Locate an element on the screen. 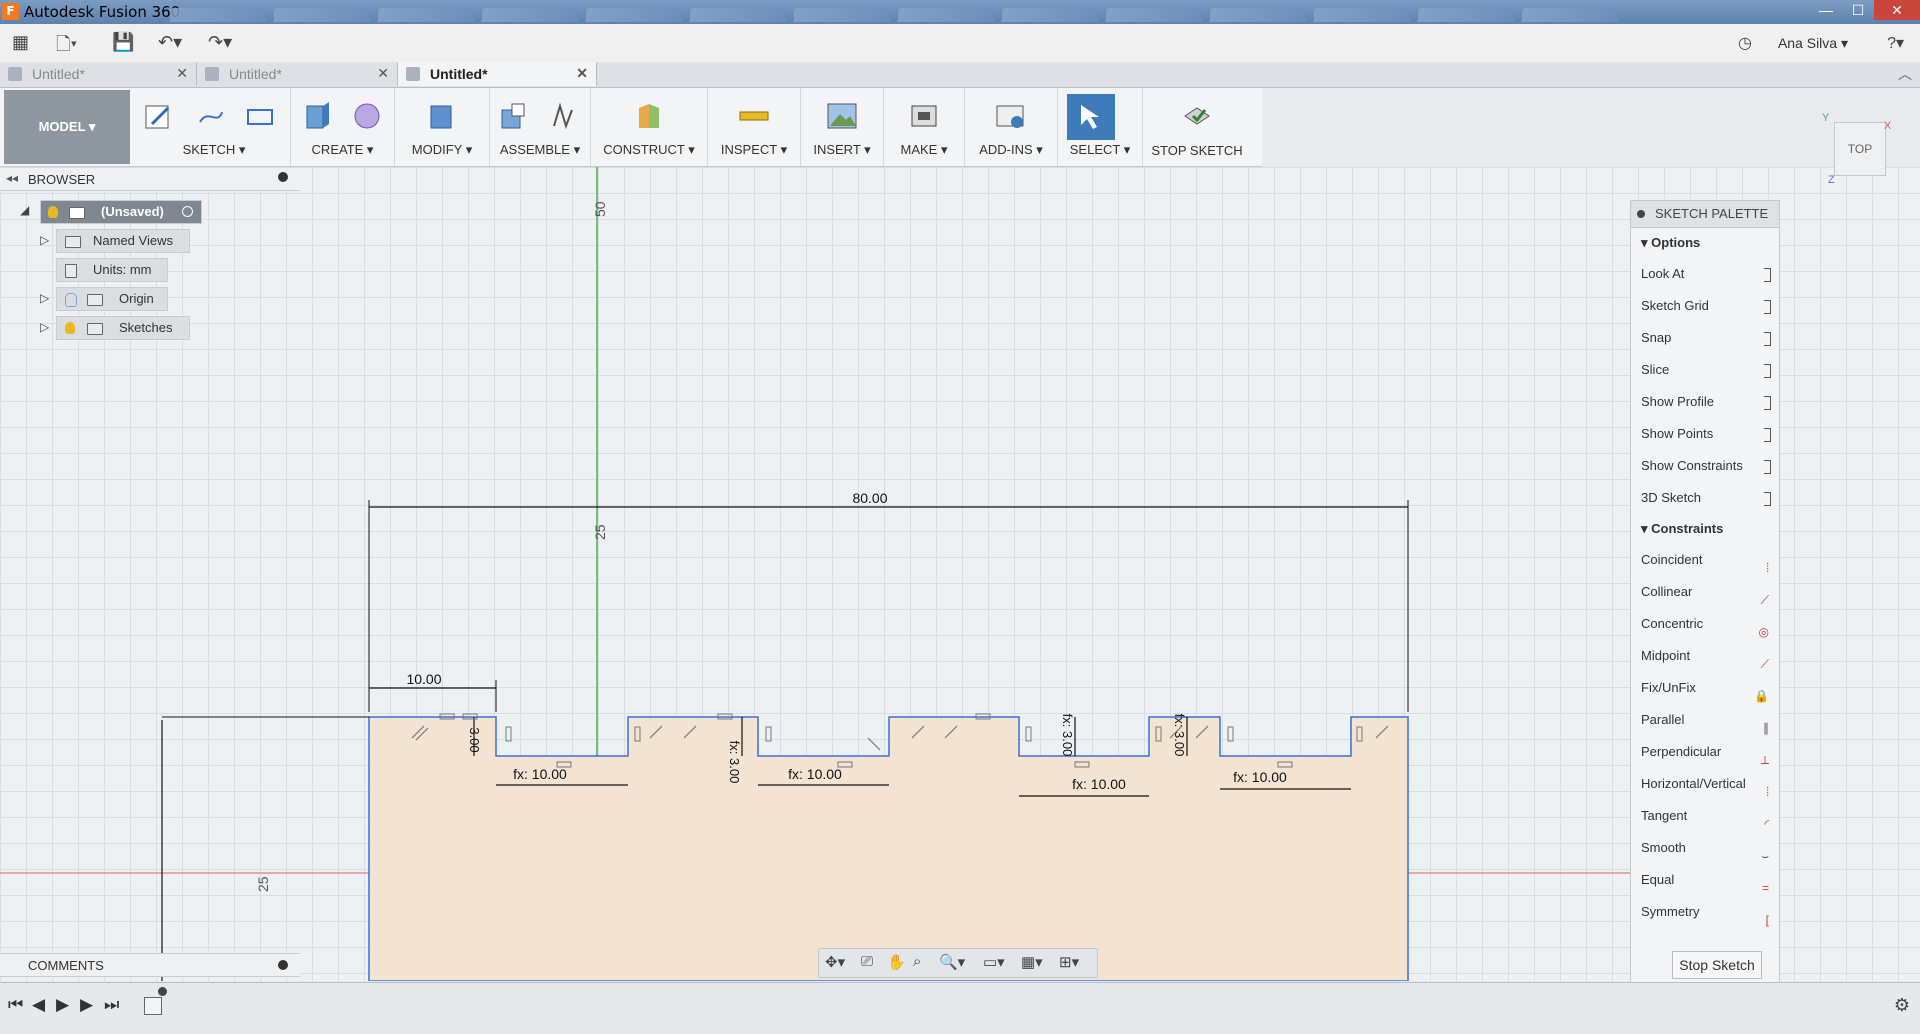  close-window-button: ✕ is located at coordinates (1897, 10).